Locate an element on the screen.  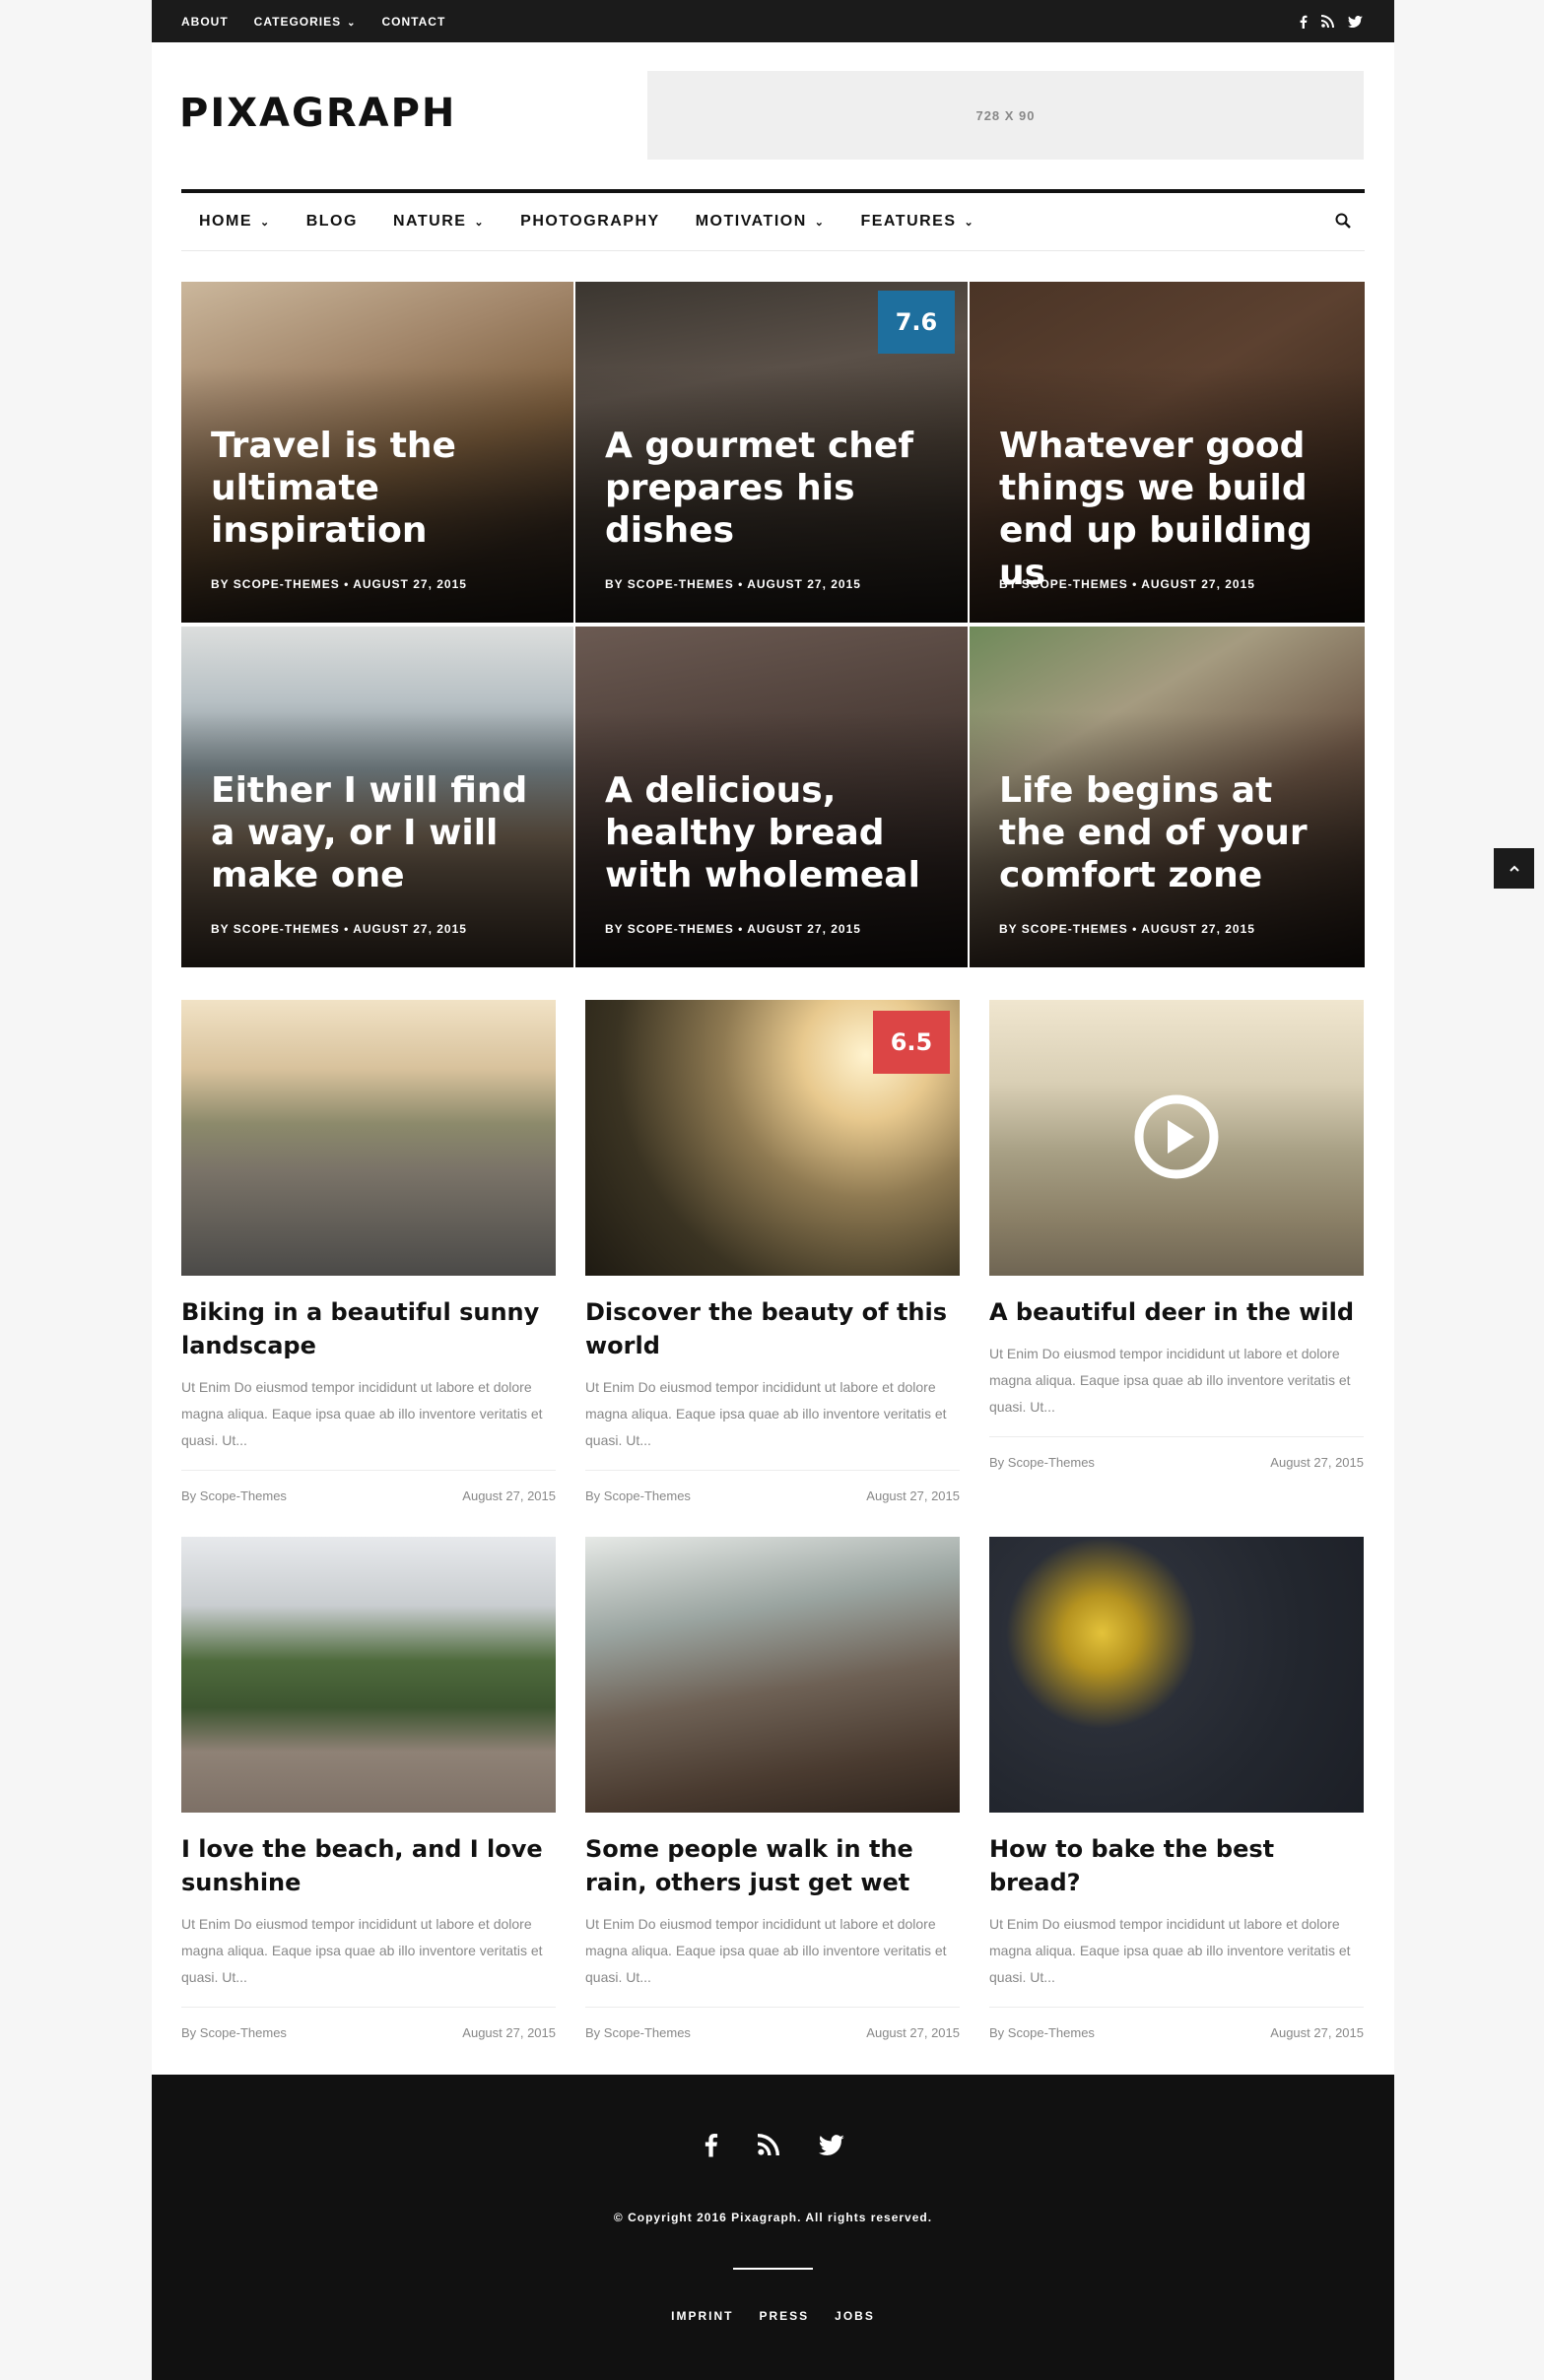
nav-item-motivation: MOTIVATION ⌄ is located at coordinates (761, 222).